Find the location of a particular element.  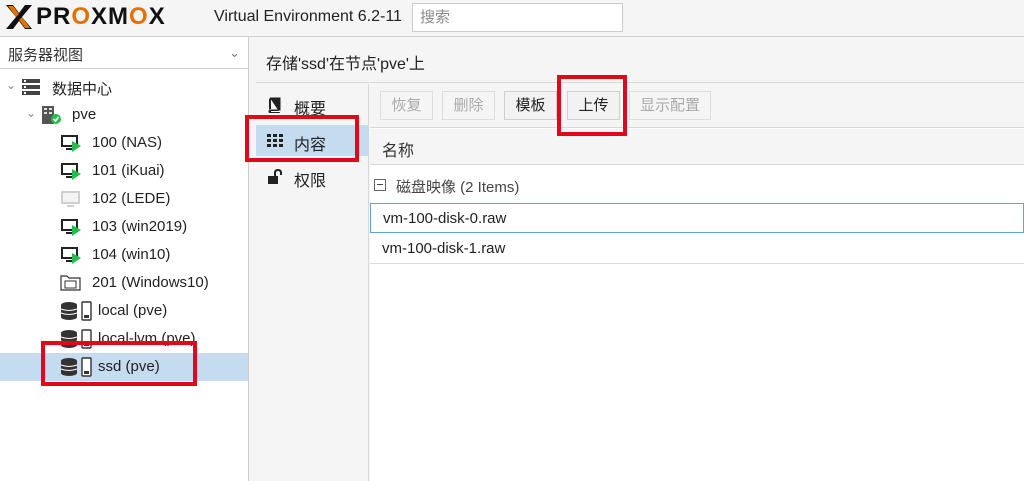

template-icon is located at coordinates (70, 283).